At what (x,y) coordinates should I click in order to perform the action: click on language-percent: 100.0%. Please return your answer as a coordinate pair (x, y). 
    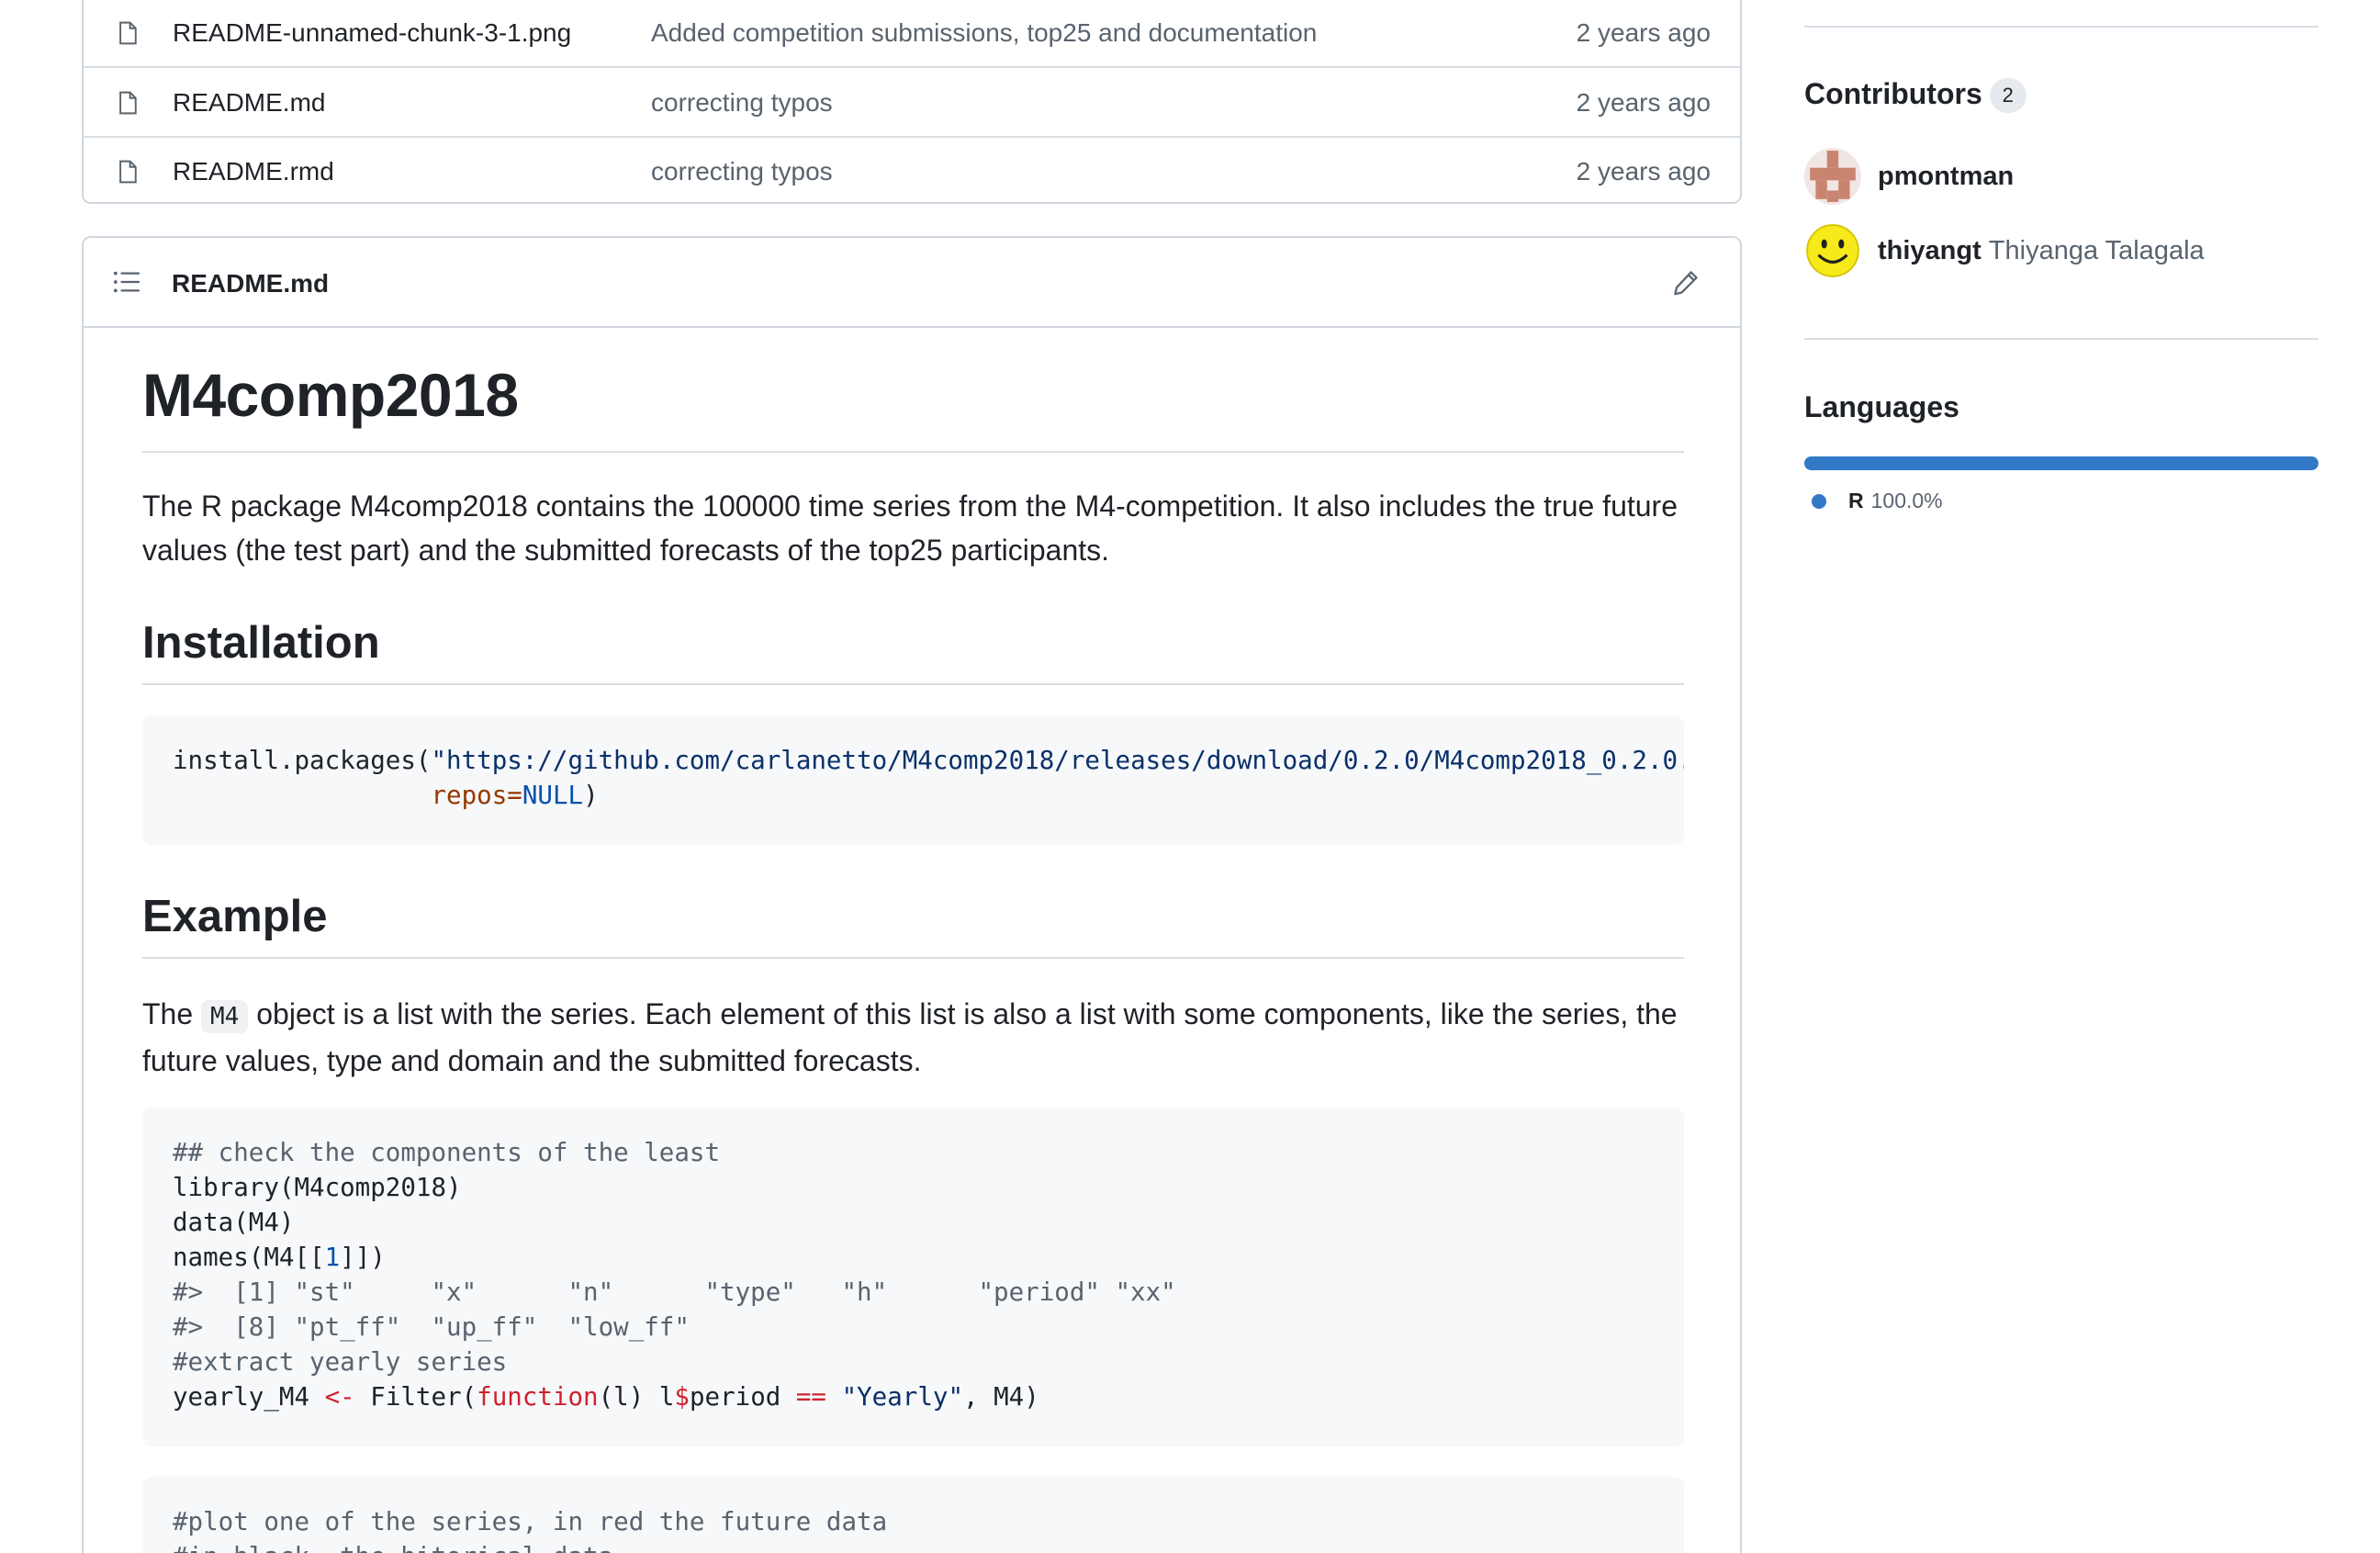
    Looking at the image, I should click on (1906, 501).